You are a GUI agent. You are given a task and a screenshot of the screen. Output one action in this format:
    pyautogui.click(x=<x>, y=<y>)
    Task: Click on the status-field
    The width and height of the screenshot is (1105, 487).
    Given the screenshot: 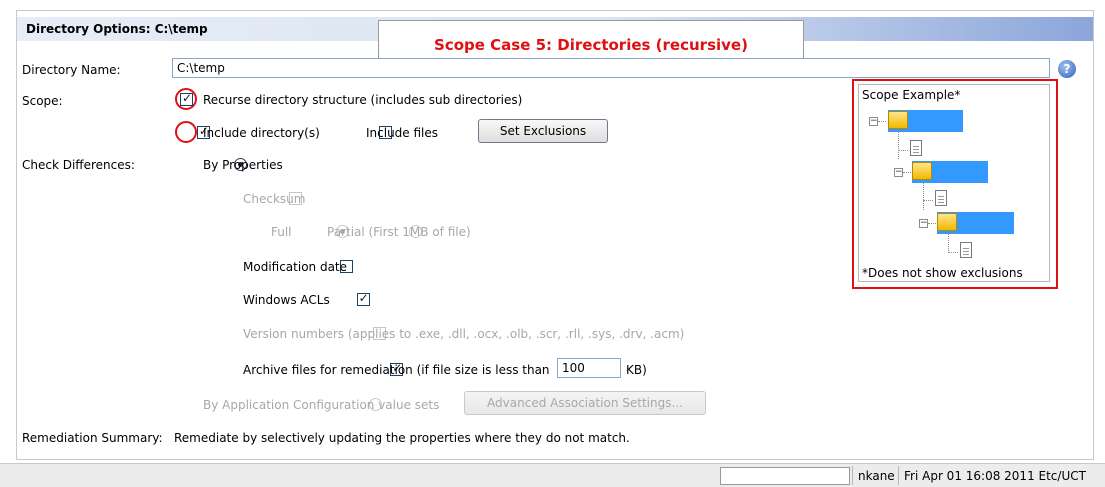 What is the action you would take?
    pyautogui.click(x=785, y=476)
    